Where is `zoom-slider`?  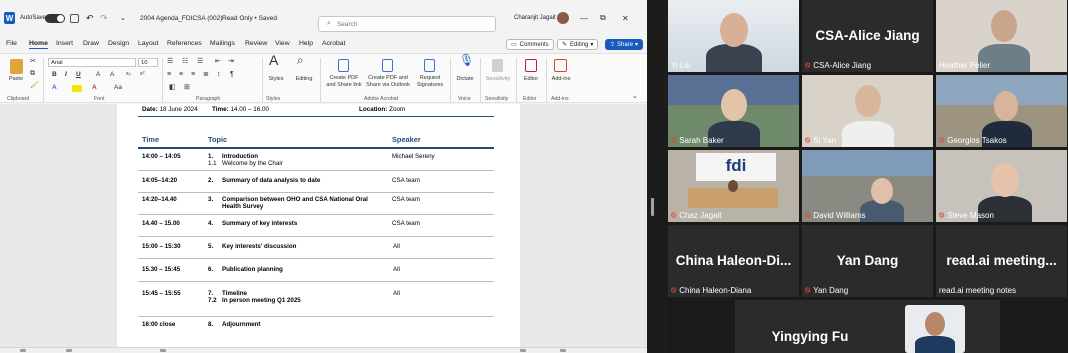 zoom-slider is located at coordinates (563, 350).